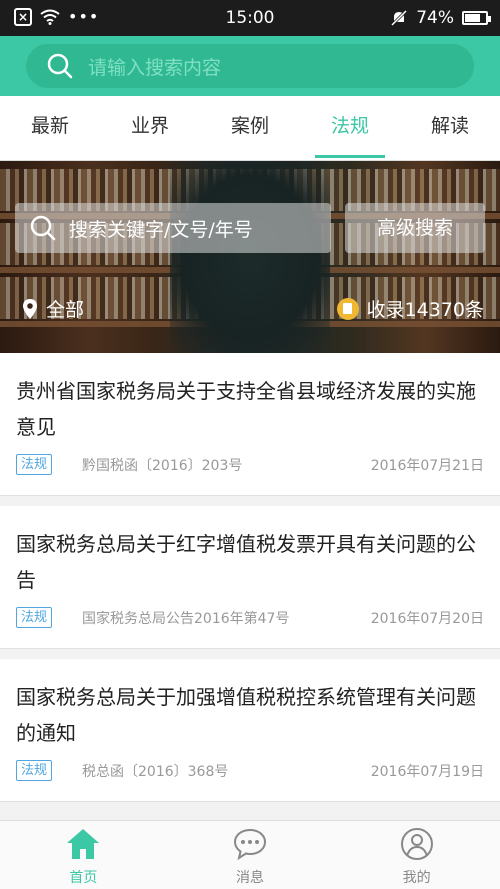 Image resolution: width=500 pixels, height=889 pixels. I want to click on tab-industry: 业界, so click(150, 128).